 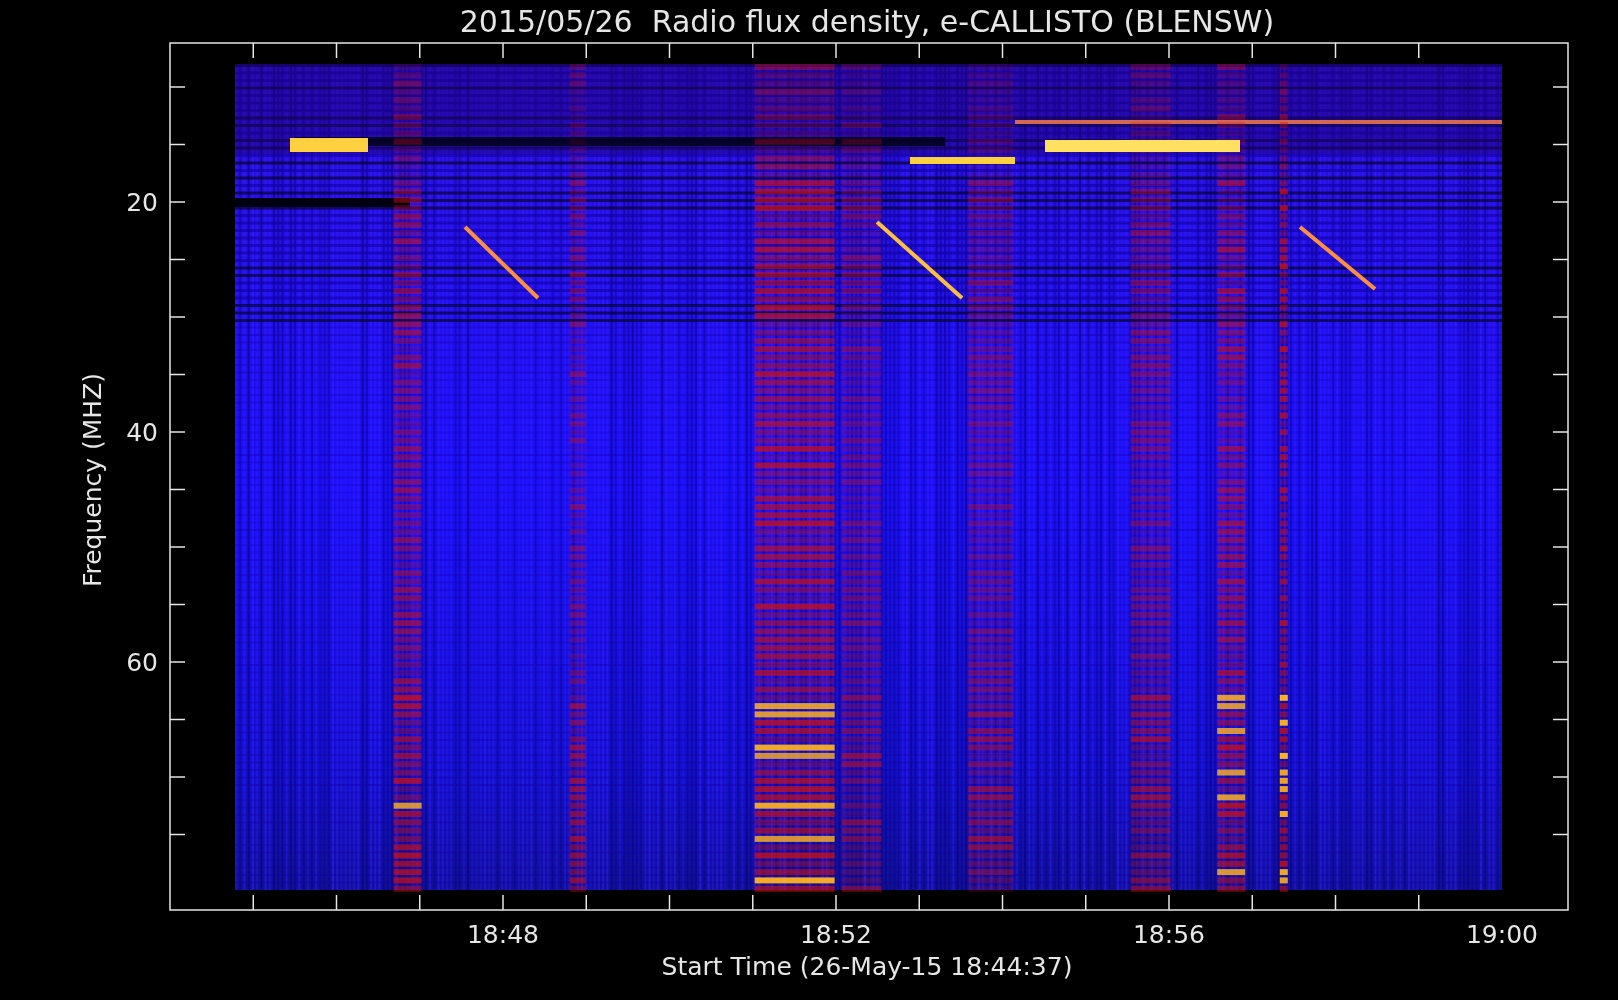 What do you see at coordinates (1502, 934) in the screenshot?
I see `x-tick-label: 19:00` at bounding box center [1502, 934].